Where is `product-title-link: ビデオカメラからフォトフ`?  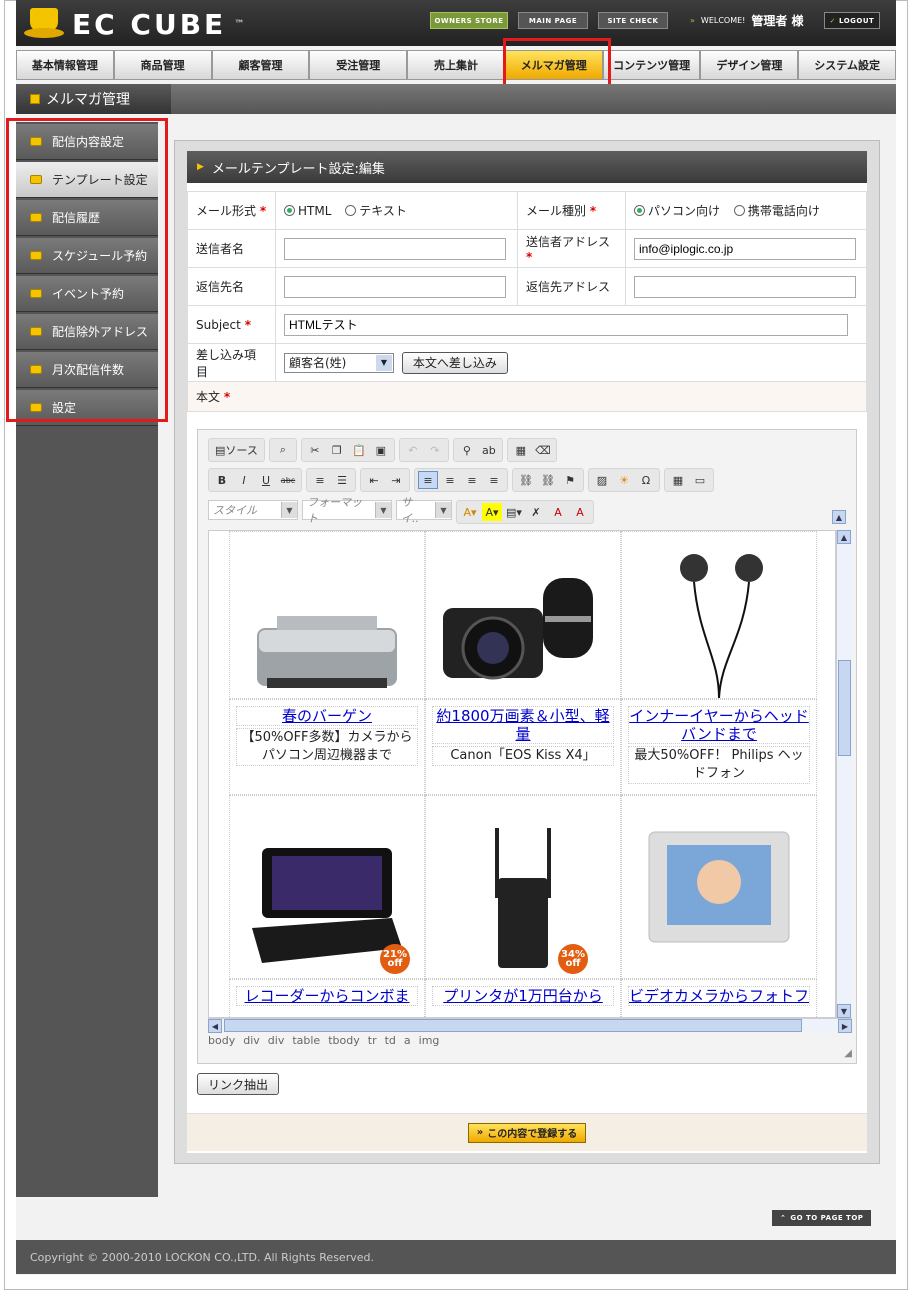
product-title-link: ビデオカメラからフォトフ is located at coordinates (719, 996).